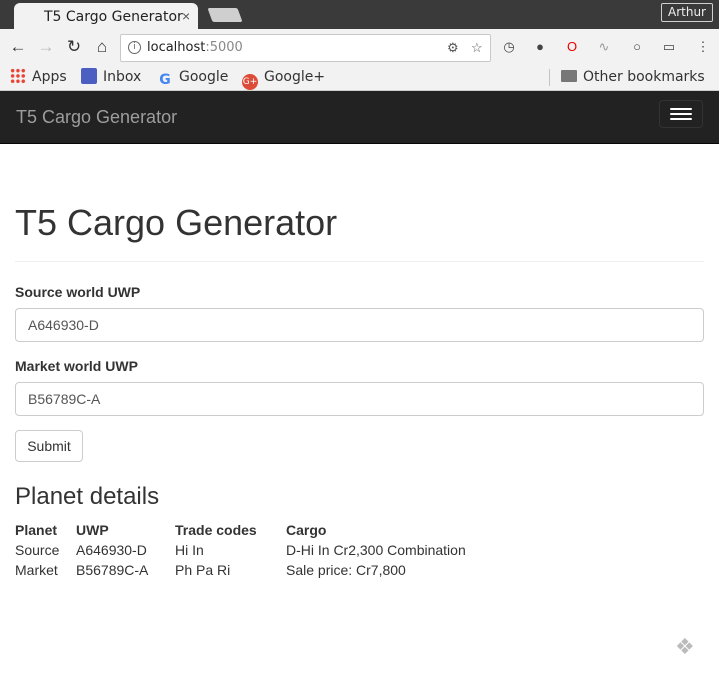  I want to click on app-navbar: T5 Cargo Generator, so click(359, 117).